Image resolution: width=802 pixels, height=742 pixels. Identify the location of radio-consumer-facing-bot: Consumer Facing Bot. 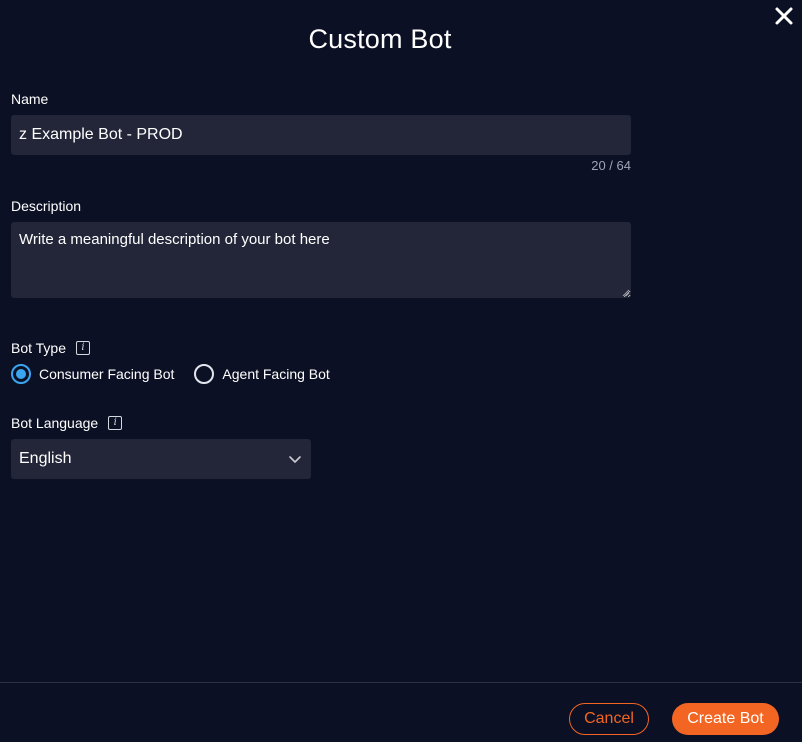
(92, 374).